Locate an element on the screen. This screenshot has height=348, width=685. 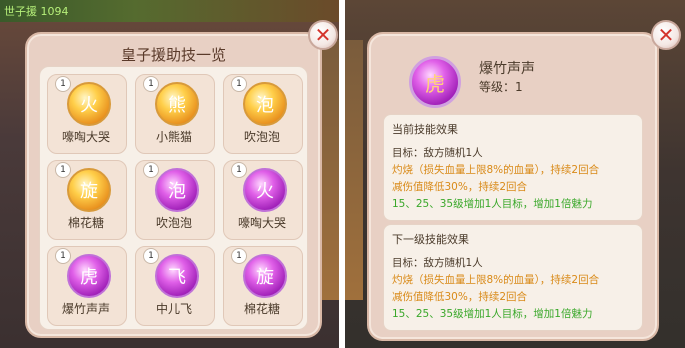
panel-title: 皇子援助技一览 is located at coordinates (173, 55).